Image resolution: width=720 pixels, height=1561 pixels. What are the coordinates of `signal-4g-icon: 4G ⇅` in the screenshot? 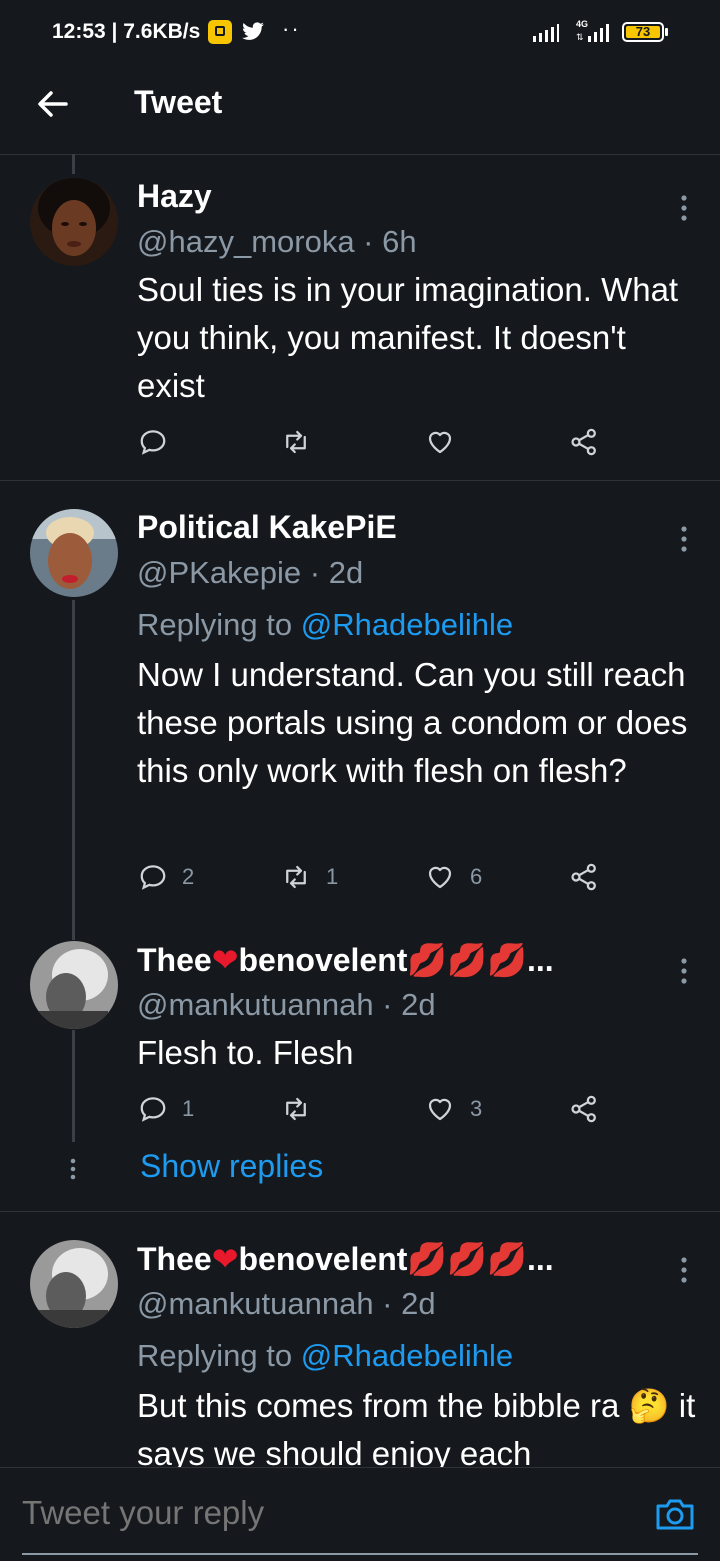 It's located at (592, 30).